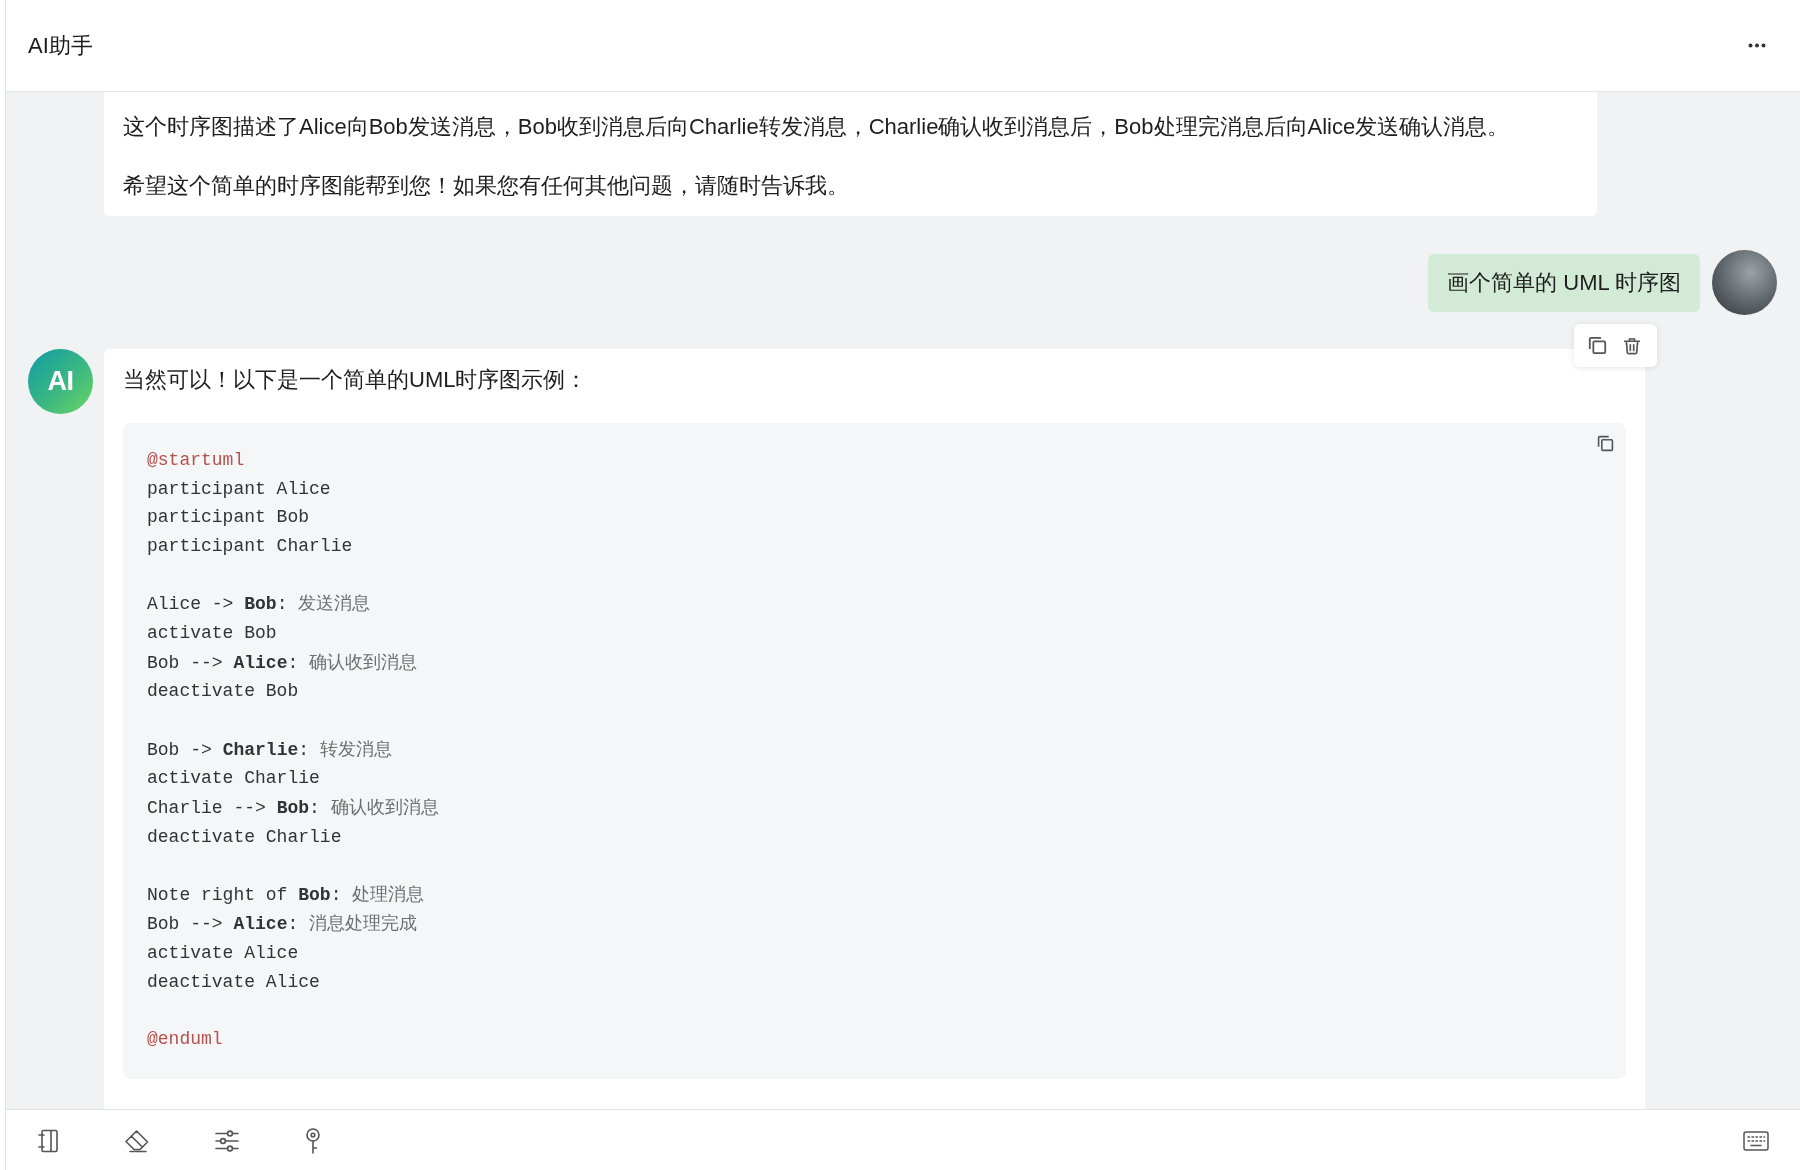  Describe the element at coordinates (1564, 283) in the screenshot. I see `message-bubble: 画个简单的 UML 时序图` at that location.